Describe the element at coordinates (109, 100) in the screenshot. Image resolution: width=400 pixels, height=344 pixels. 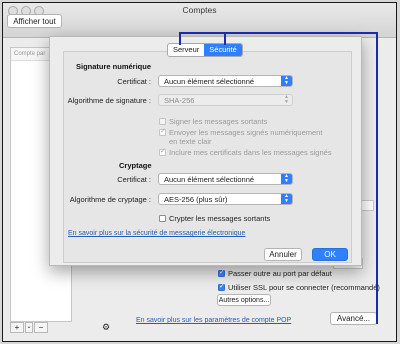
I see `signature-algorithm-label: Algorithme de signature :` at that location.